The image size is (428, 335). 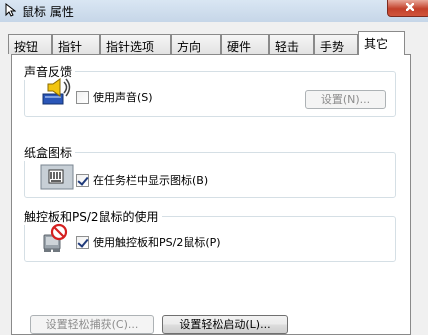 I want to click on show-tray-icon-checkbox: 在任务栏中显示图标(B), so click(x=142, y=180).